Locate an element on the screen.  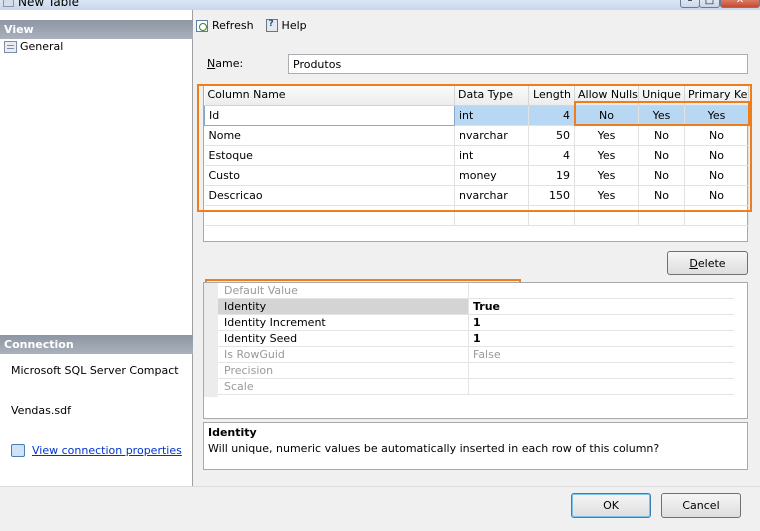
connection-server: Microsoft SQL Server Compact is located at coordinates (95, 370).